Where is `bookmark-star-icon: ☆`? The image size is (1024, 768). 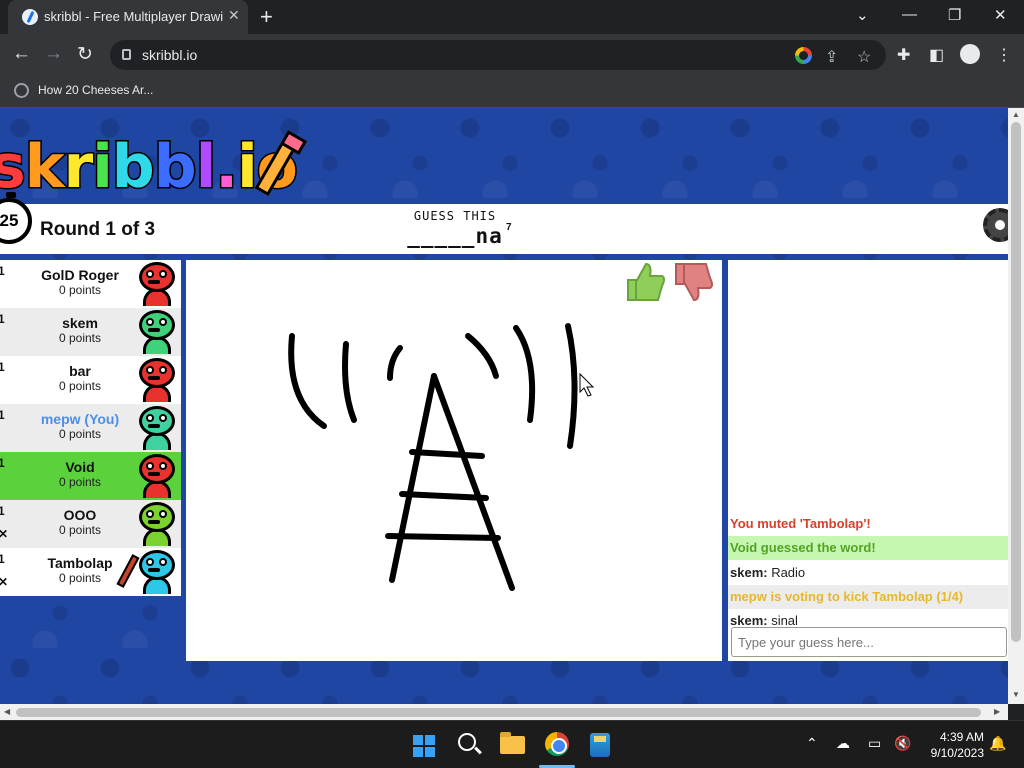
bookmark-star-icon: ☆ is located at coordinates (864, 57).